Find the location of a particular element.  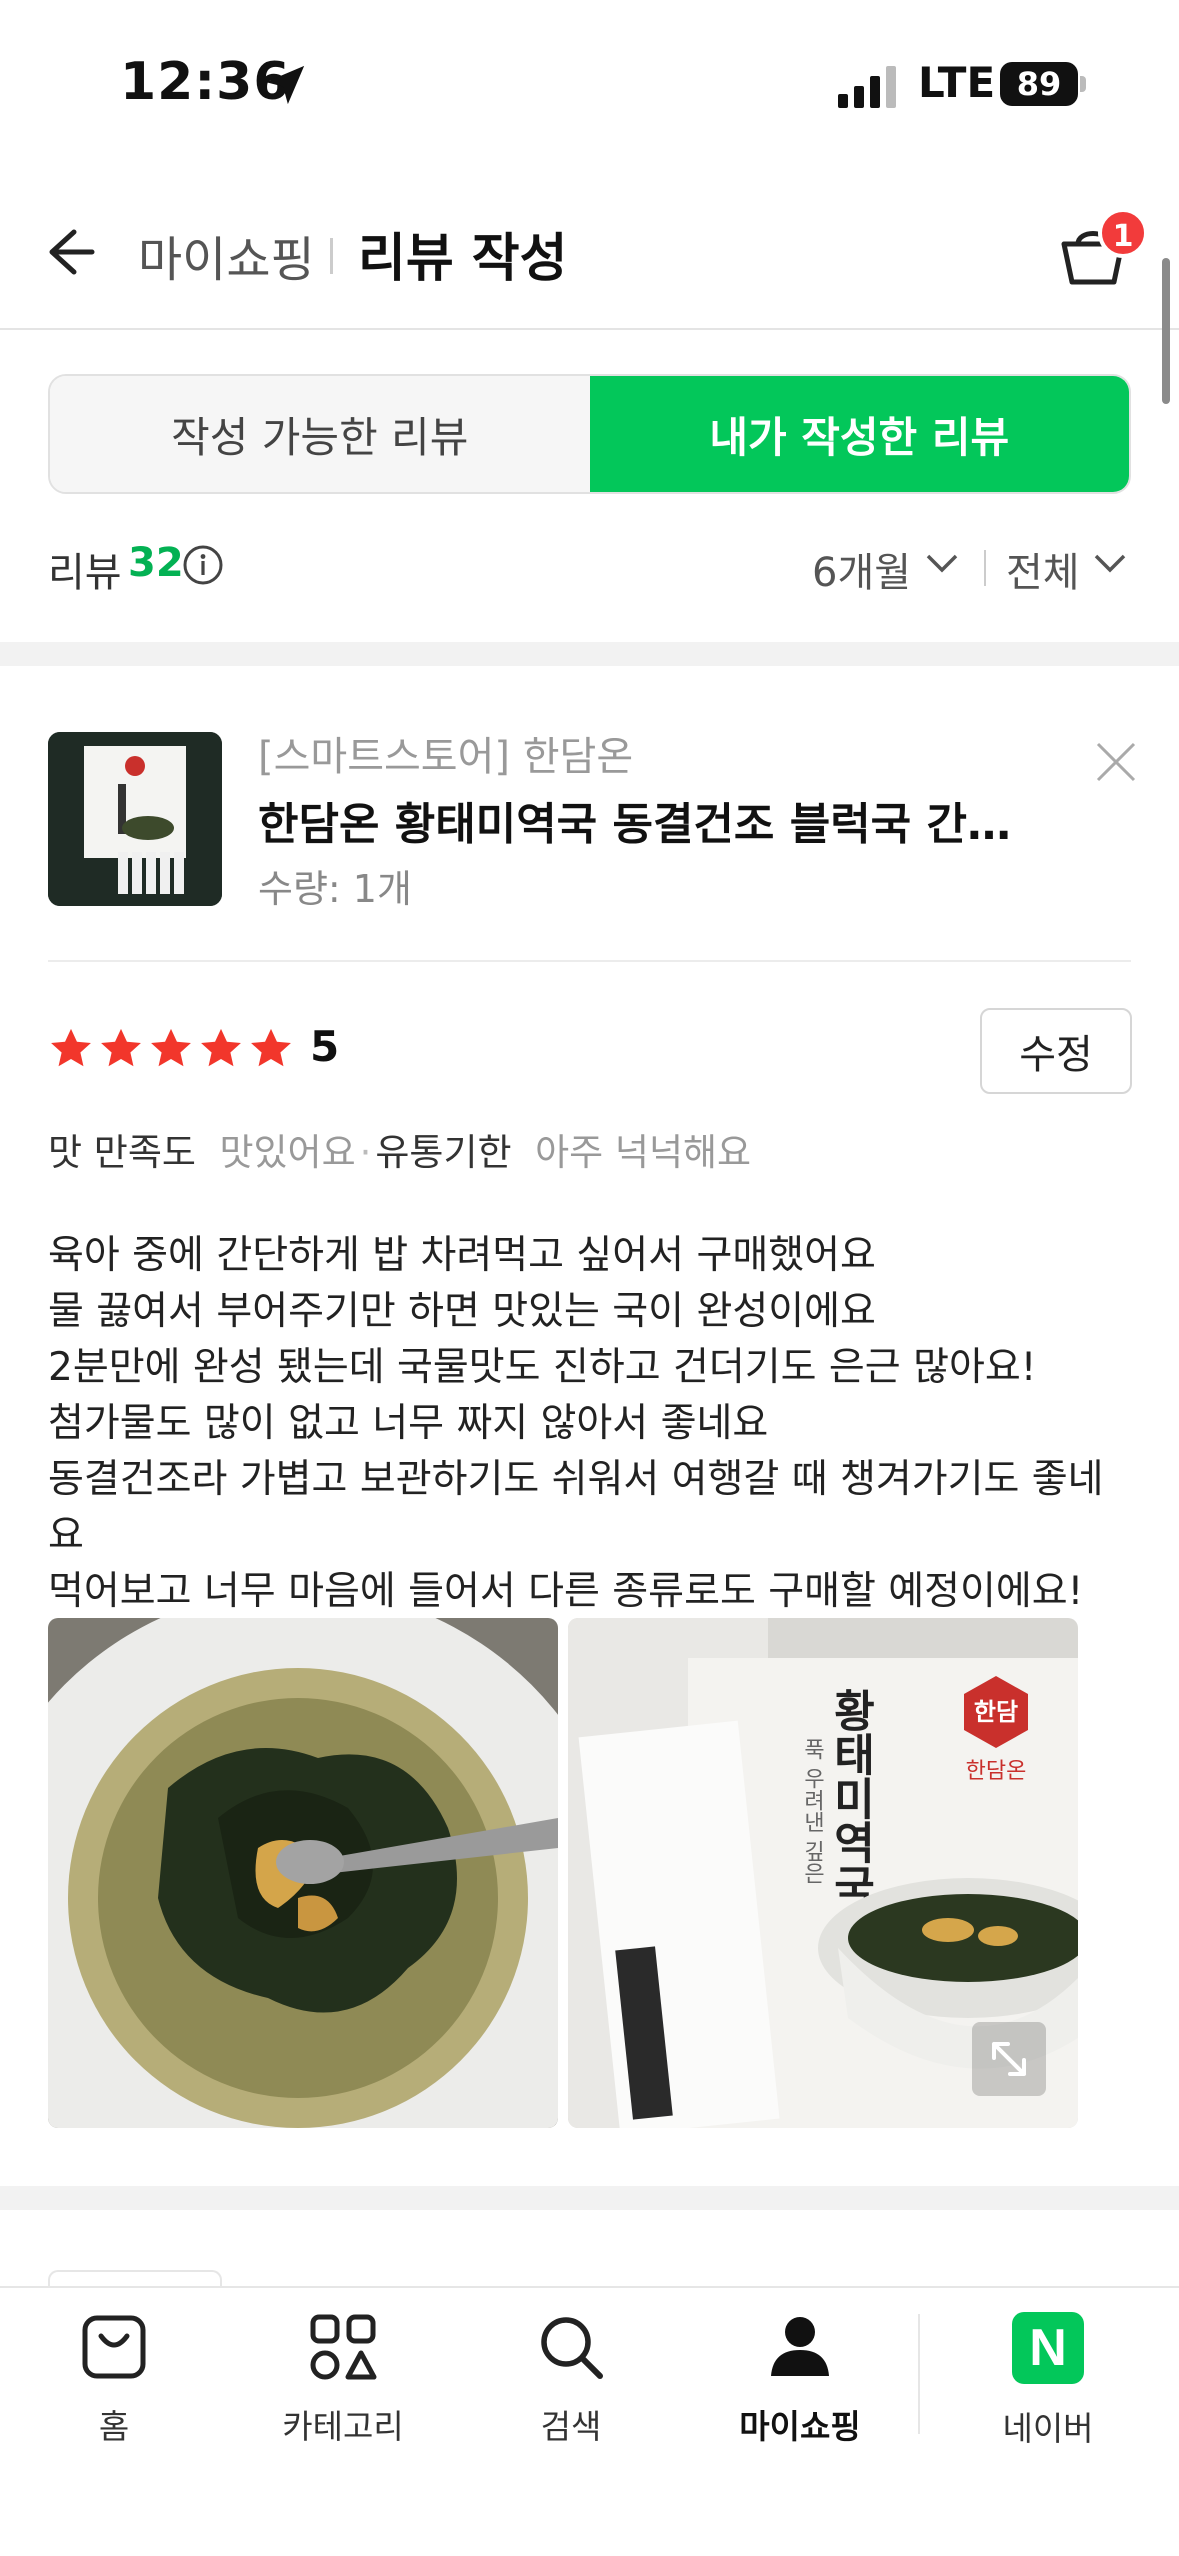

page-title: 리뷰 작성 is located at coordinates (463, 259).